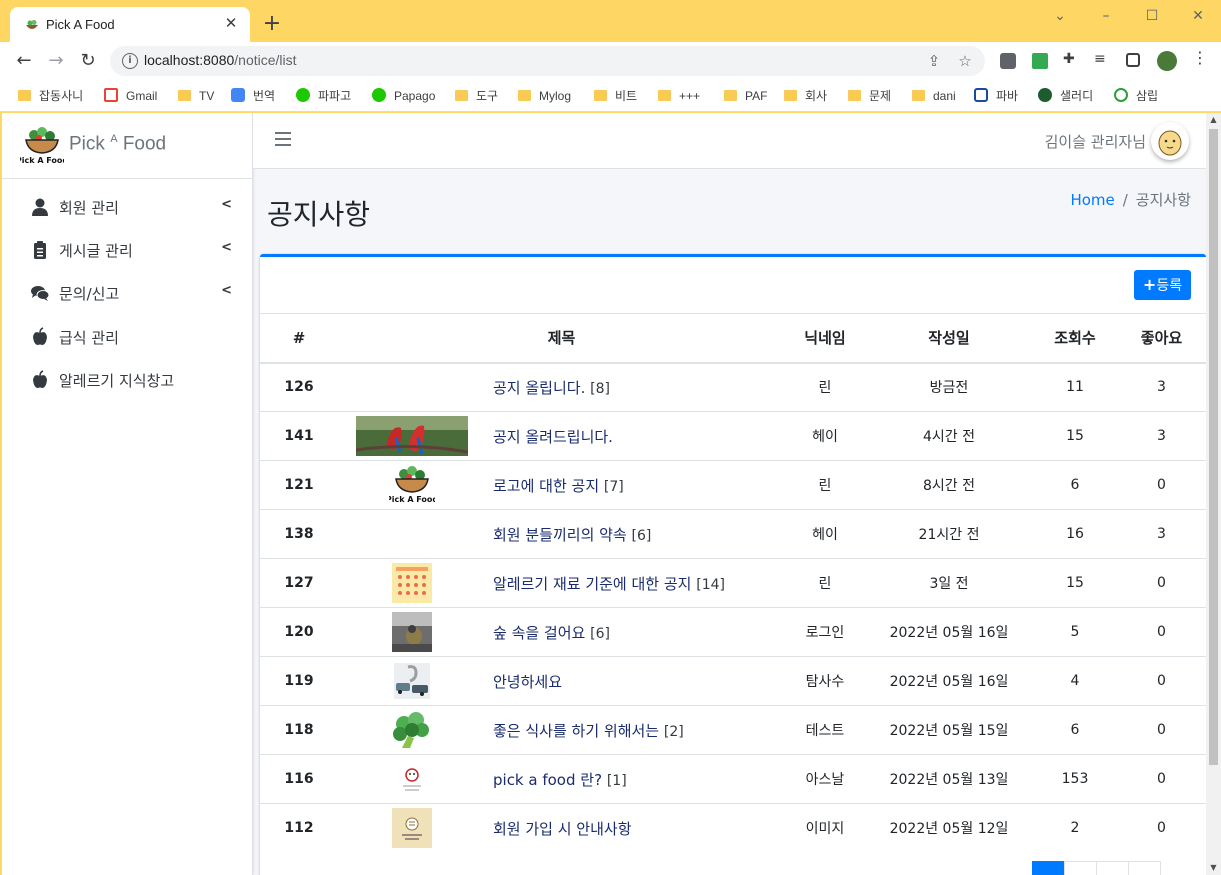 The image size is (1221, 875). Describe the element at coordinates (934, 96) in the screenshot. I see `bookmark-item: dani` at that location.